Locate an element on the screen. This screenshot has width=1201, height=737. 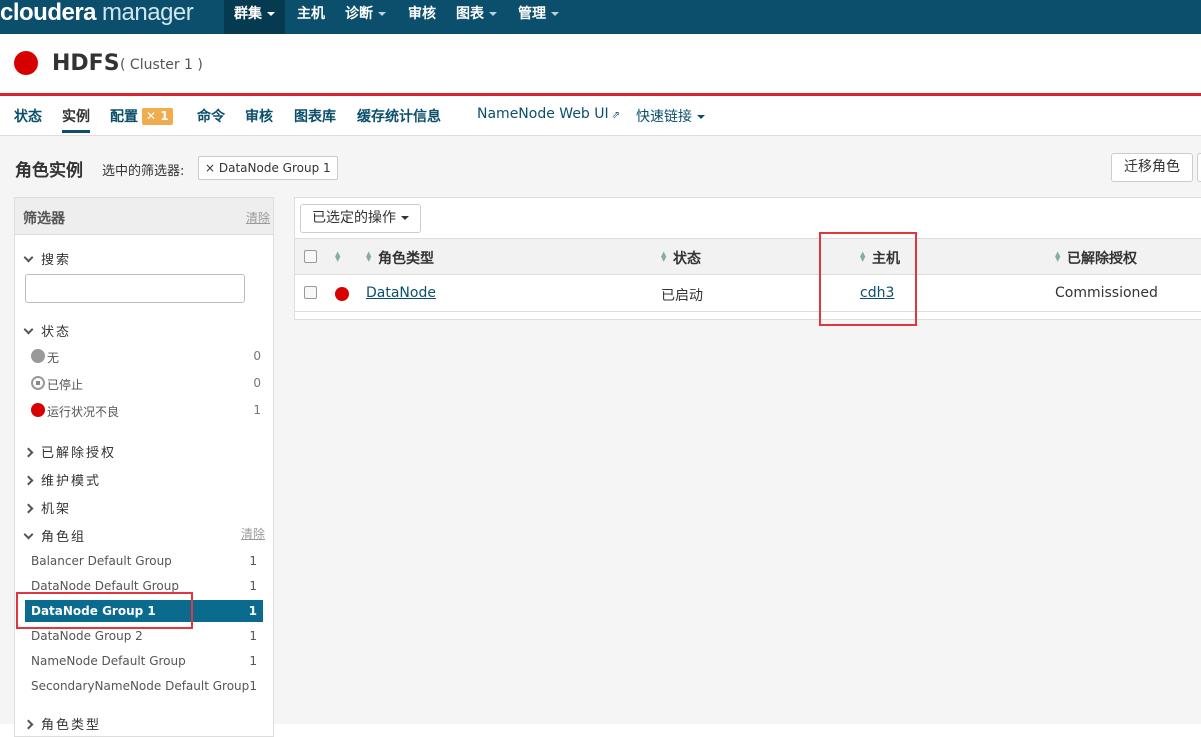
search-input is located at coordinates (135, 288).